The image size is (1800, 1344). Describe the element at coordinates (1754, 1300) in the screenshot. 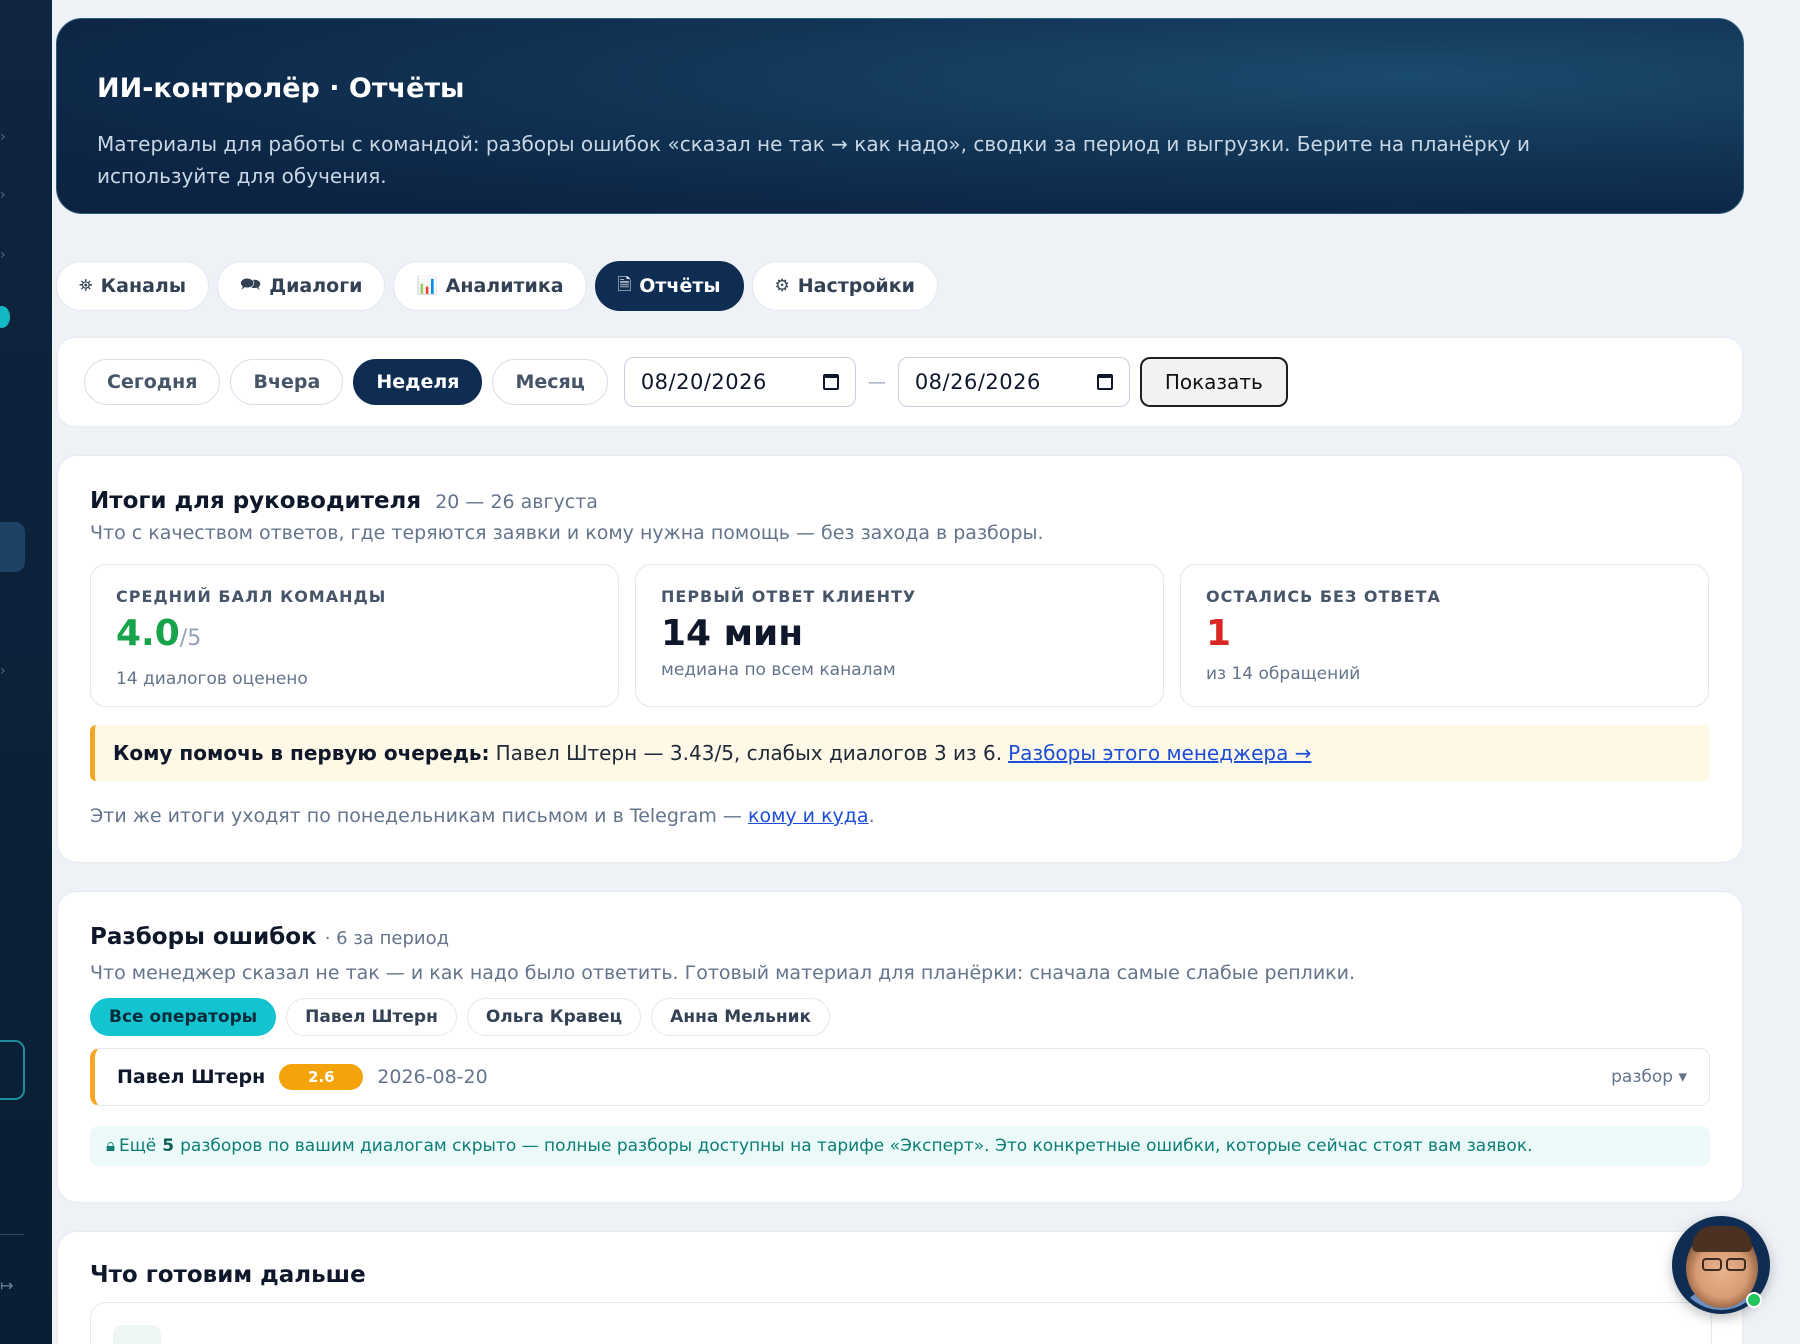

I see `online-status-dot` at that location.